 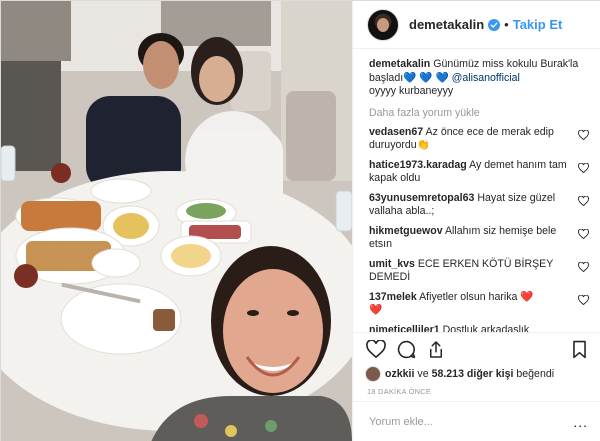 I want to click on comment-username: umit_kvs, so click(x=392, y=264).